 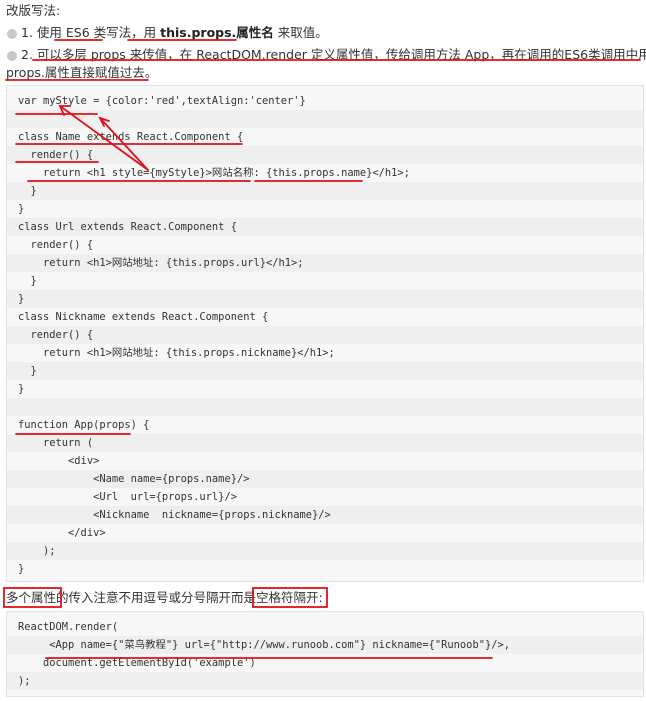 What do you see at coordinates (62, 533) in the screenshot?
I see `code-line: </div>` at bounding box center [62, 533].